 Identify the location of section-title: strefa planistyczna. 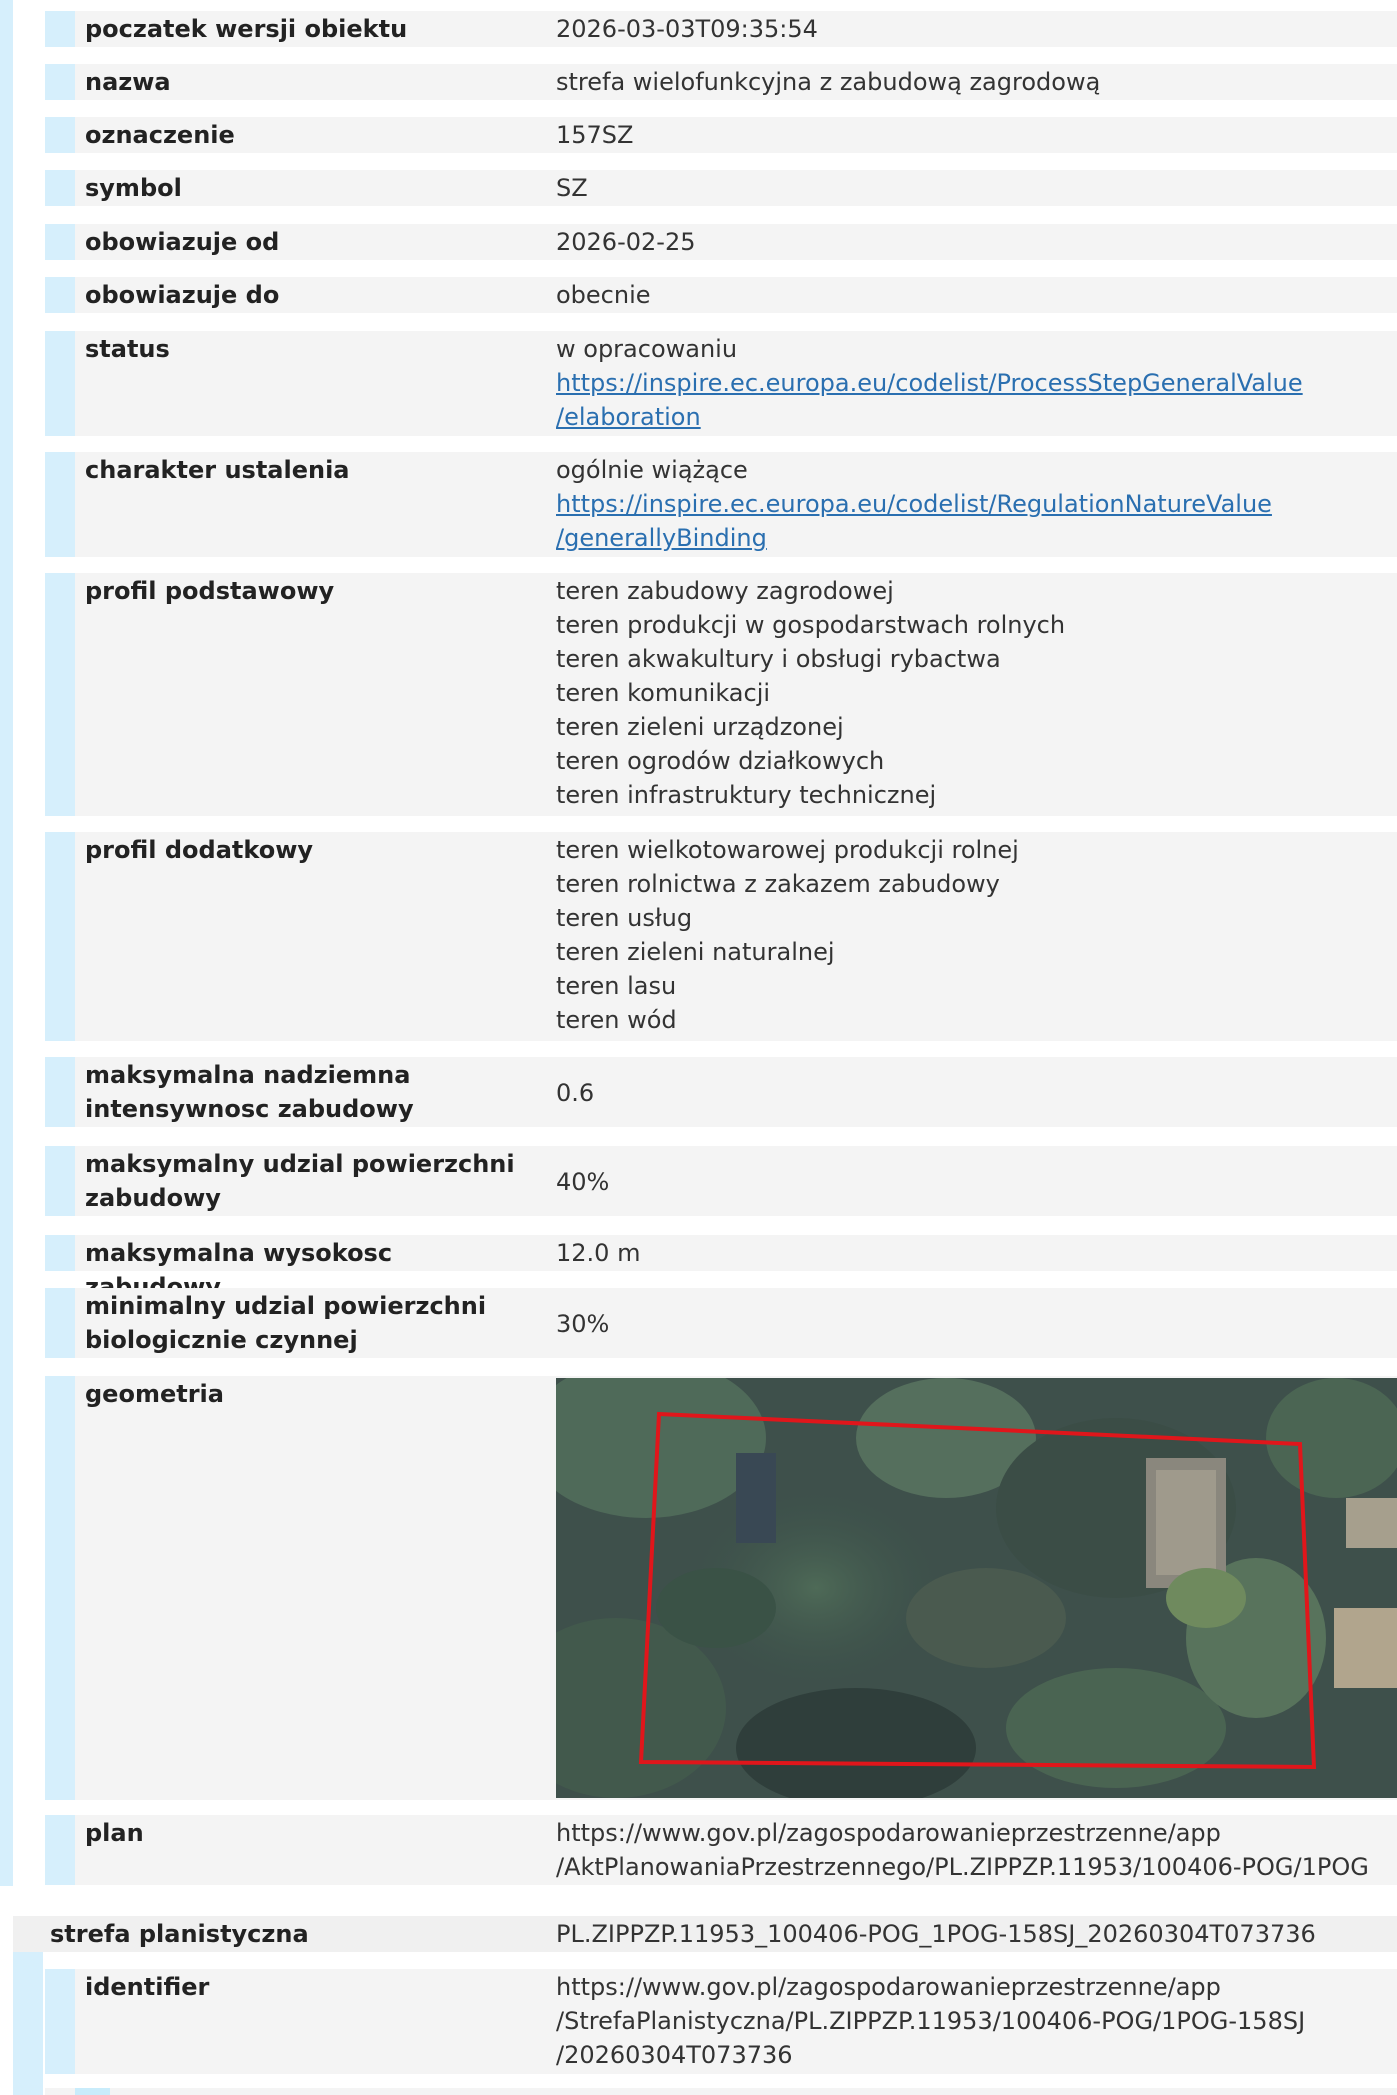
(179, 1934).